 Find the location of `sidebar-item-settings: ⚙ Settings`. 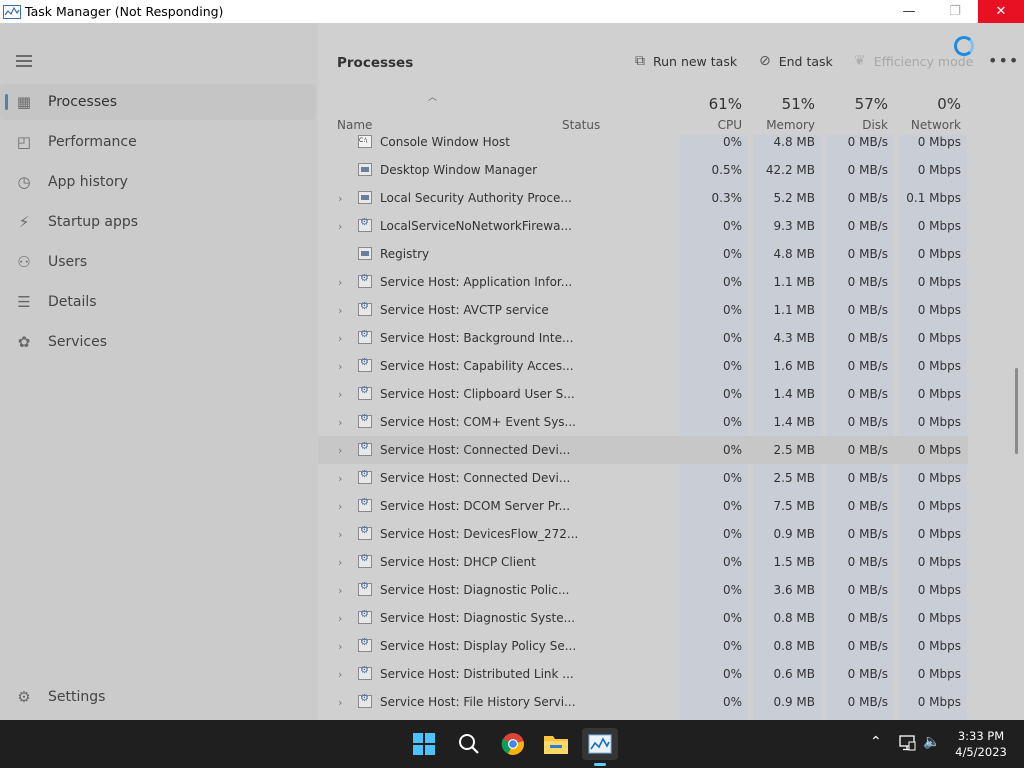

sidebar-item-settings: ⚙ Settings is located at coordinates (158, 697).